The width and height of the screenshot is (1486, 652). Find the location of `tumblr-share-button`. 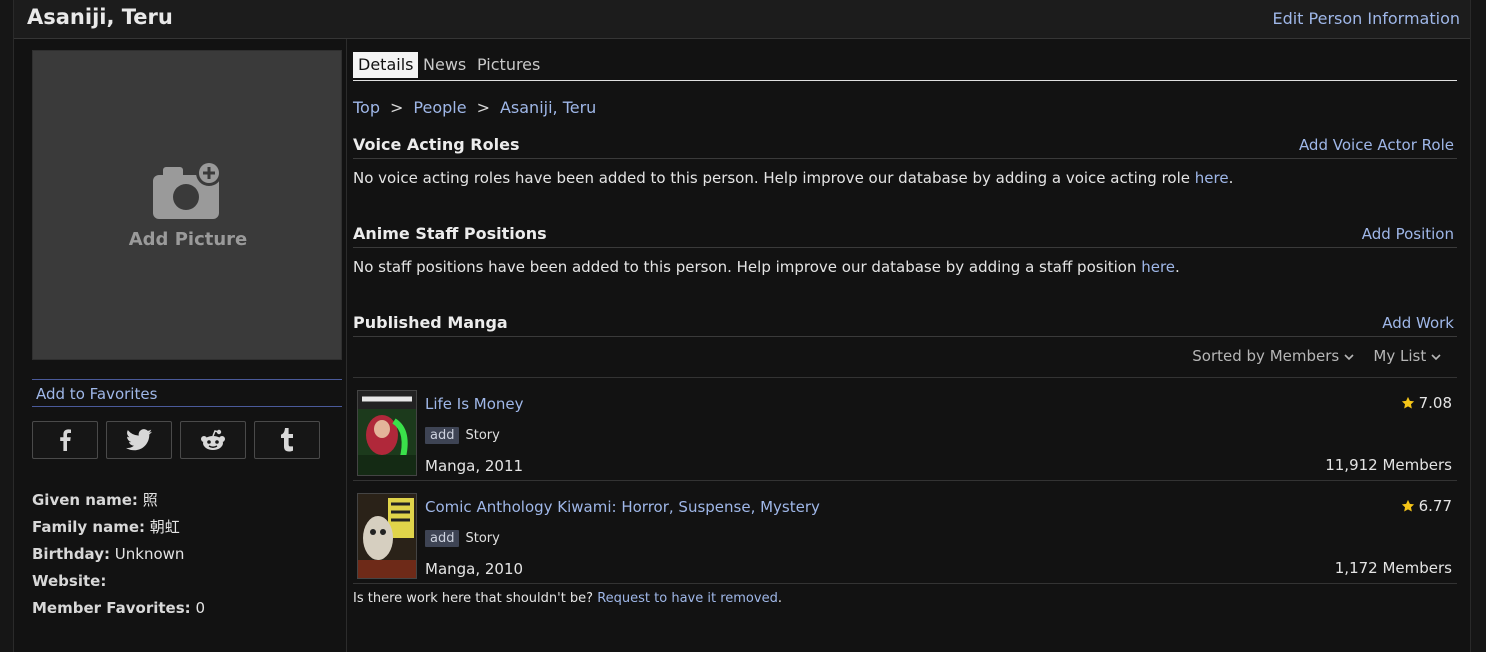

tumblr-share-button is located at coordinates (287, 440).